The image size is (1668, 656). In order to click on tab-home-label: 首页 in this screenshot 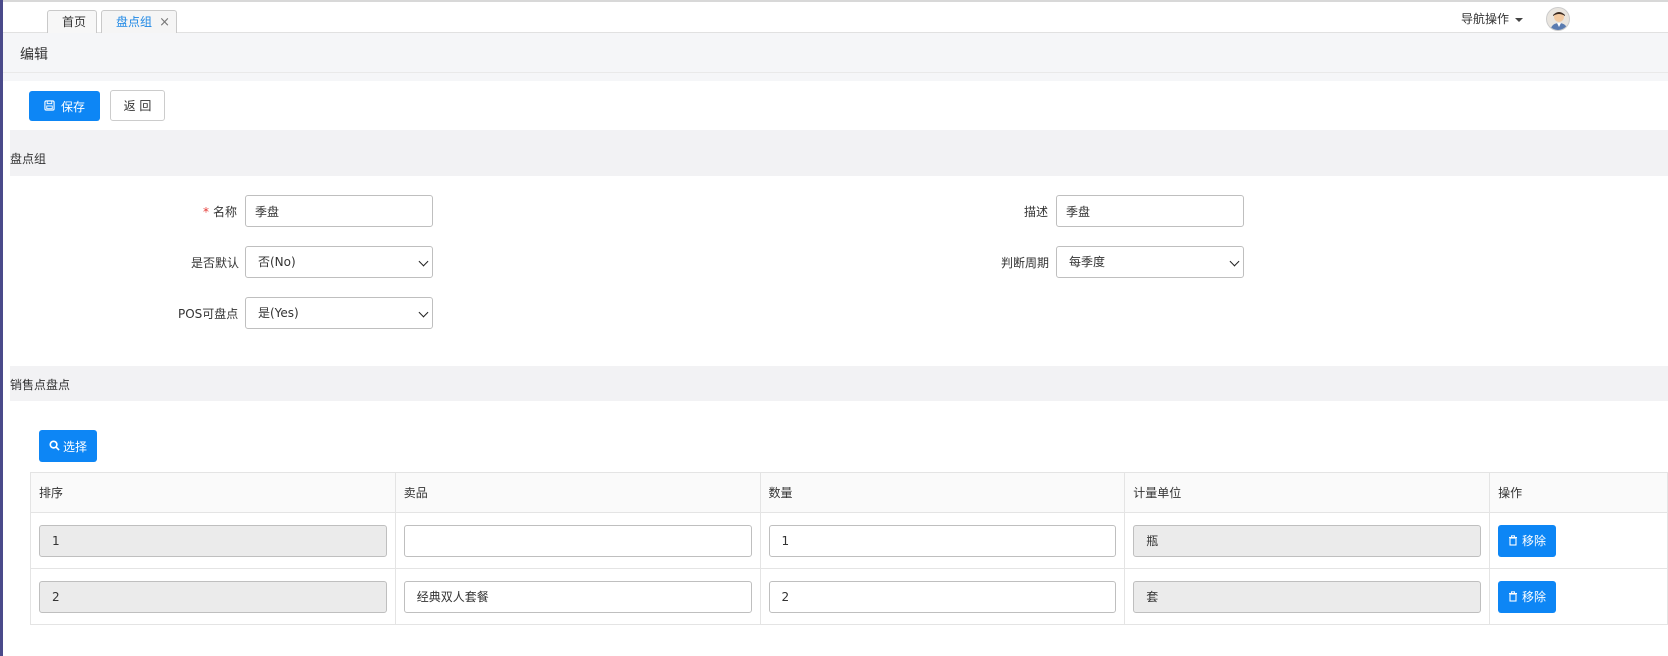, I will do `click(74, 22)`.